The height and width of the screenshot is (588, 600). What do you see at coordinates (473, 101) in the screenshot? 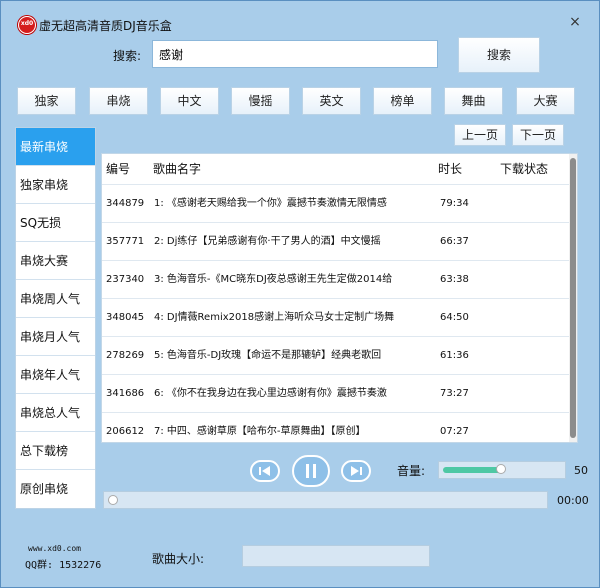
I see `category-dance-button: 舞曲` at bounding box center [473, 101].